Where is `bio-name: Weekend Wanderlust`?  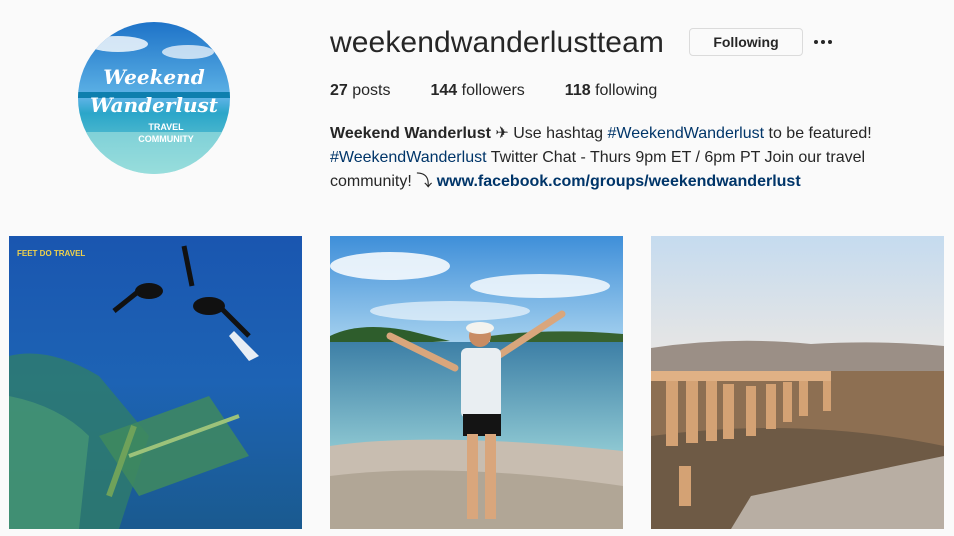 bio-name: Weekend Wanderlust is located at coordinates (410, 133).